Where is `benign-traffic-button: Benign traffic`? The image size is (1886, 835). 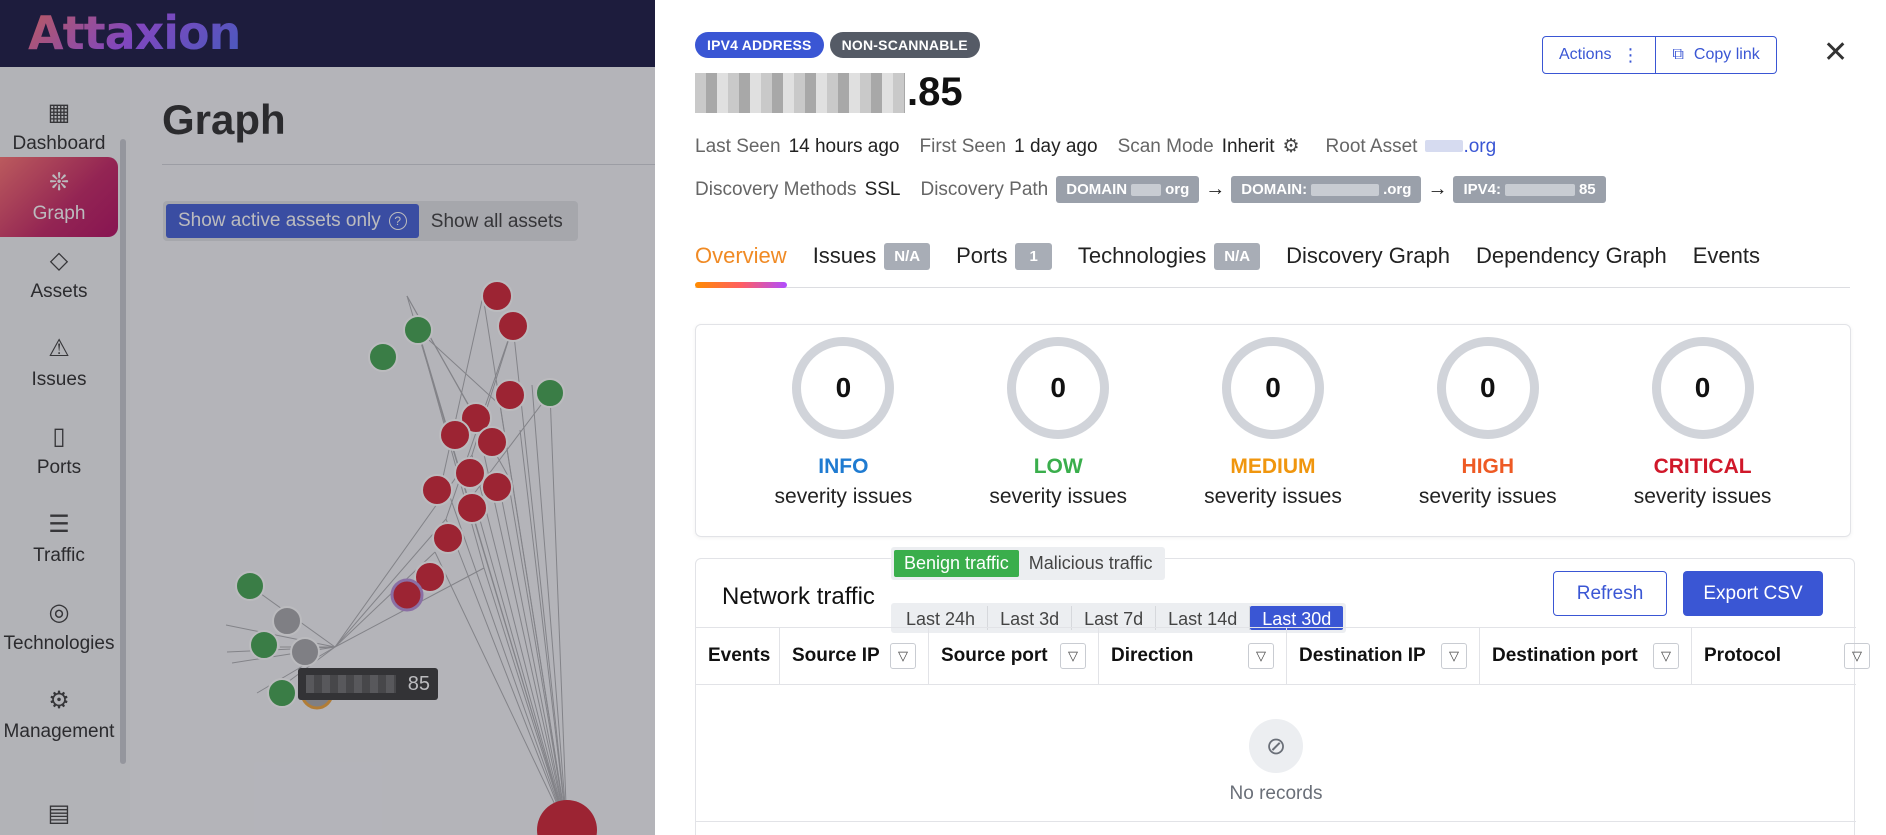
benign-traffic-button: Benign traffic is located at coordinates (956, 563).